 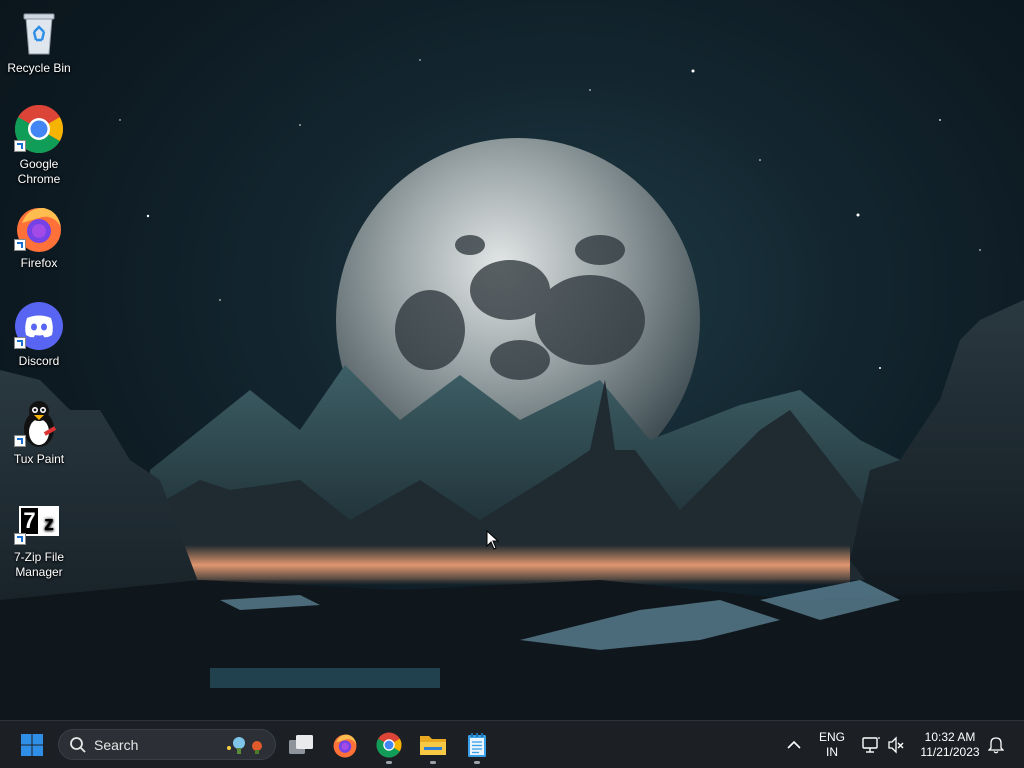 I want to click on mouse-cursor-icon, so click(x=493, y=542).